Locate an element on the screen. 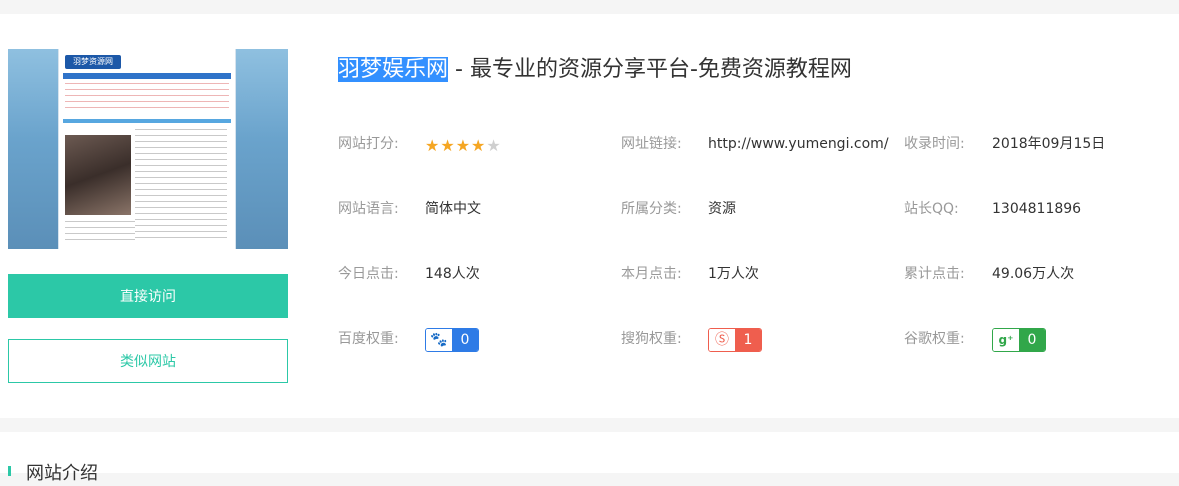  url-field: 网址链接: http://www.yumengi.com/ is located at coordinates (755, 144).